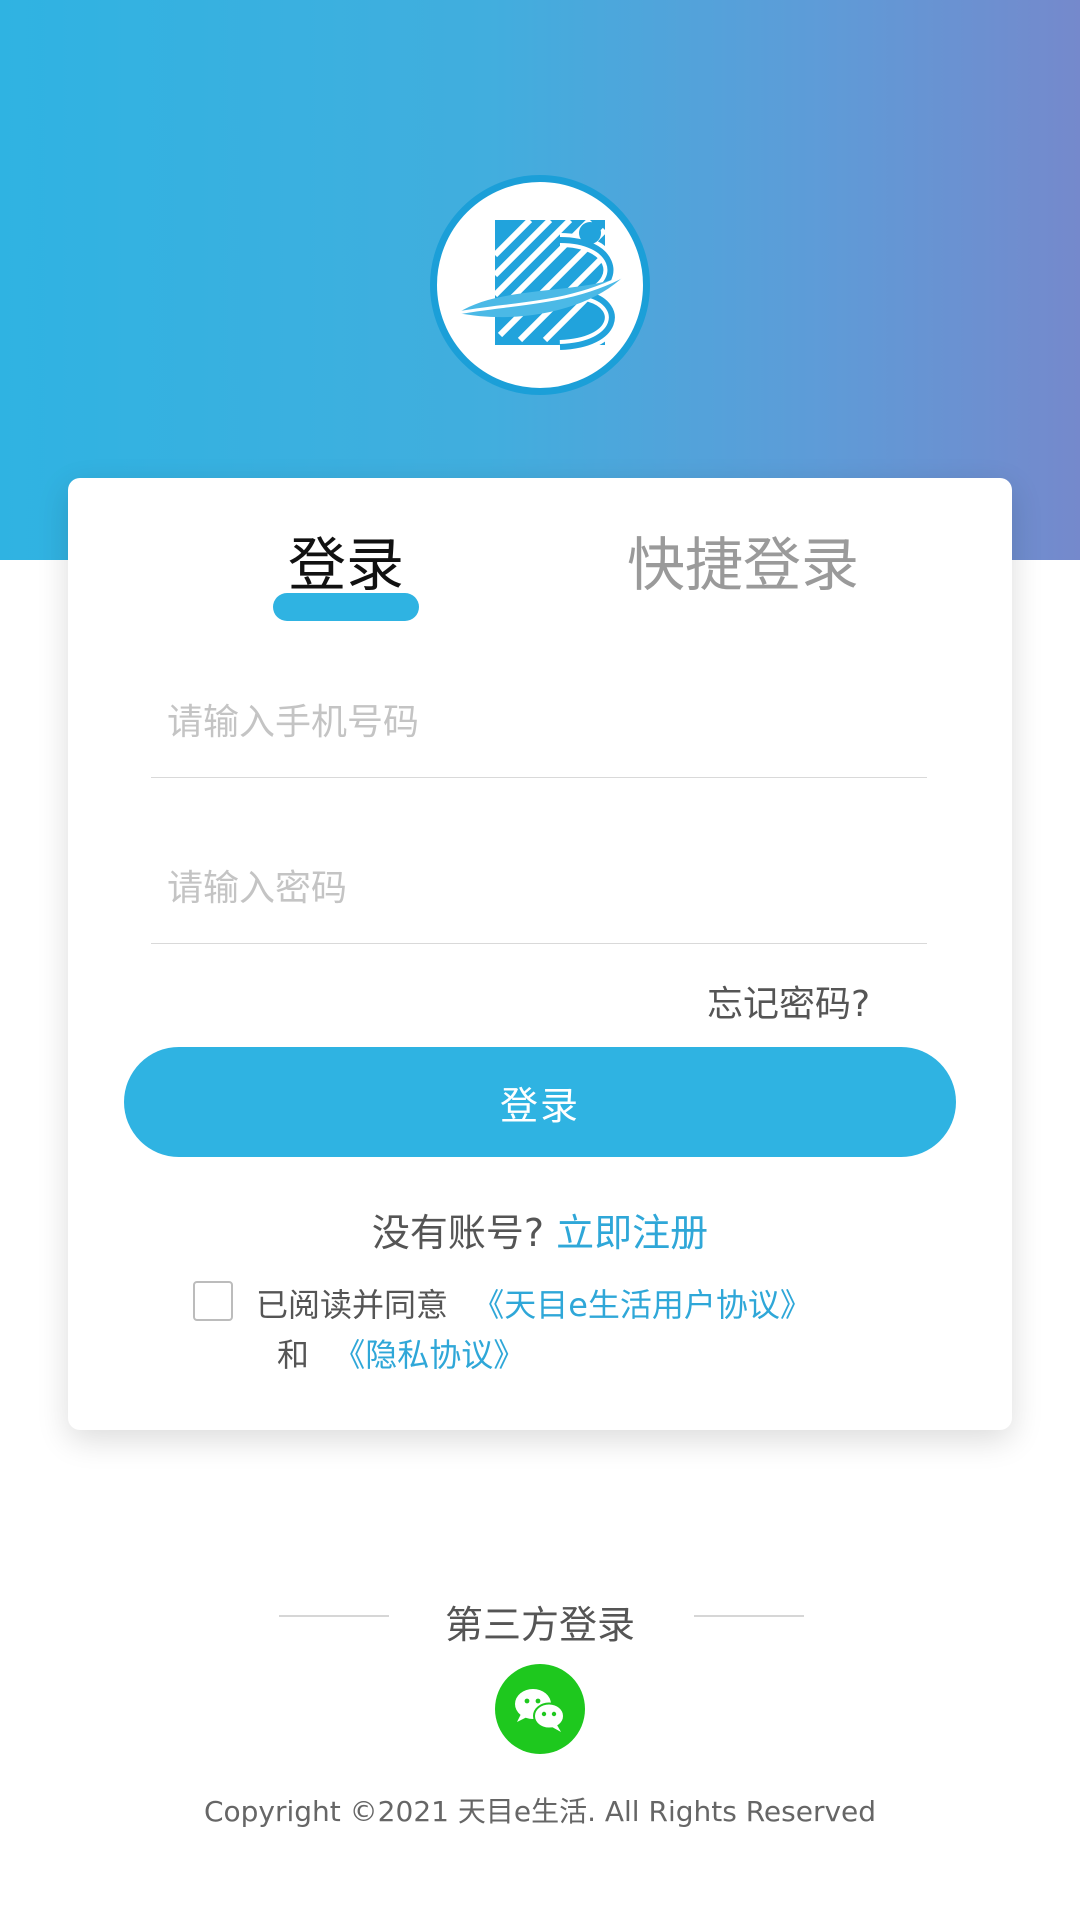  I want to click on agreement-checkbox, so click(213, 1301).